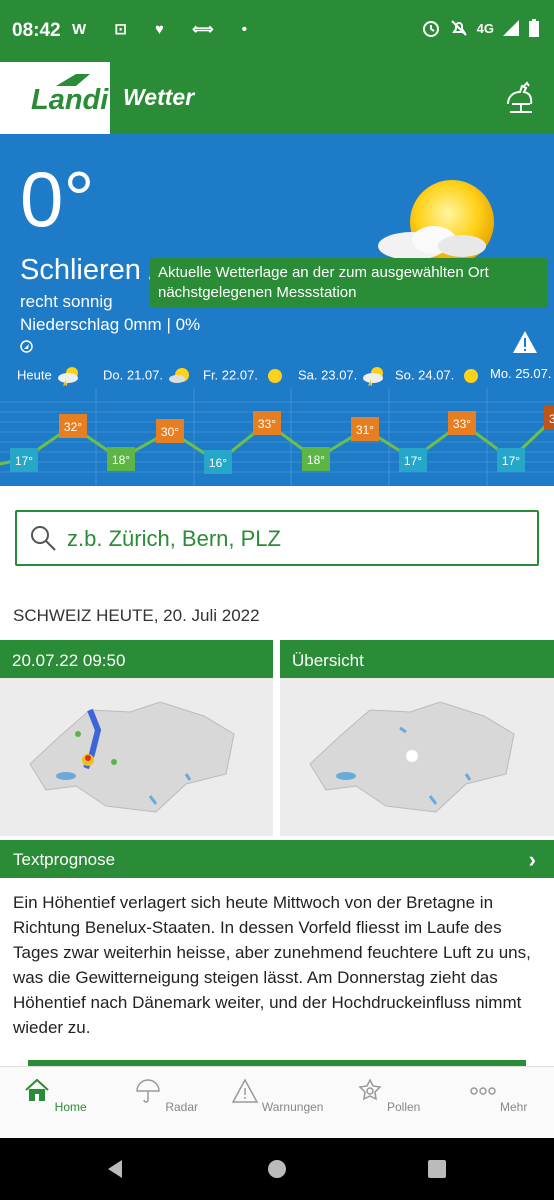 Image resolution: width=554 pixels, height=1200 pixels. What do you see at coordinates (437, 1169) in the screenshot?
I see `recents-icon` at bounding box center [437, 1169].